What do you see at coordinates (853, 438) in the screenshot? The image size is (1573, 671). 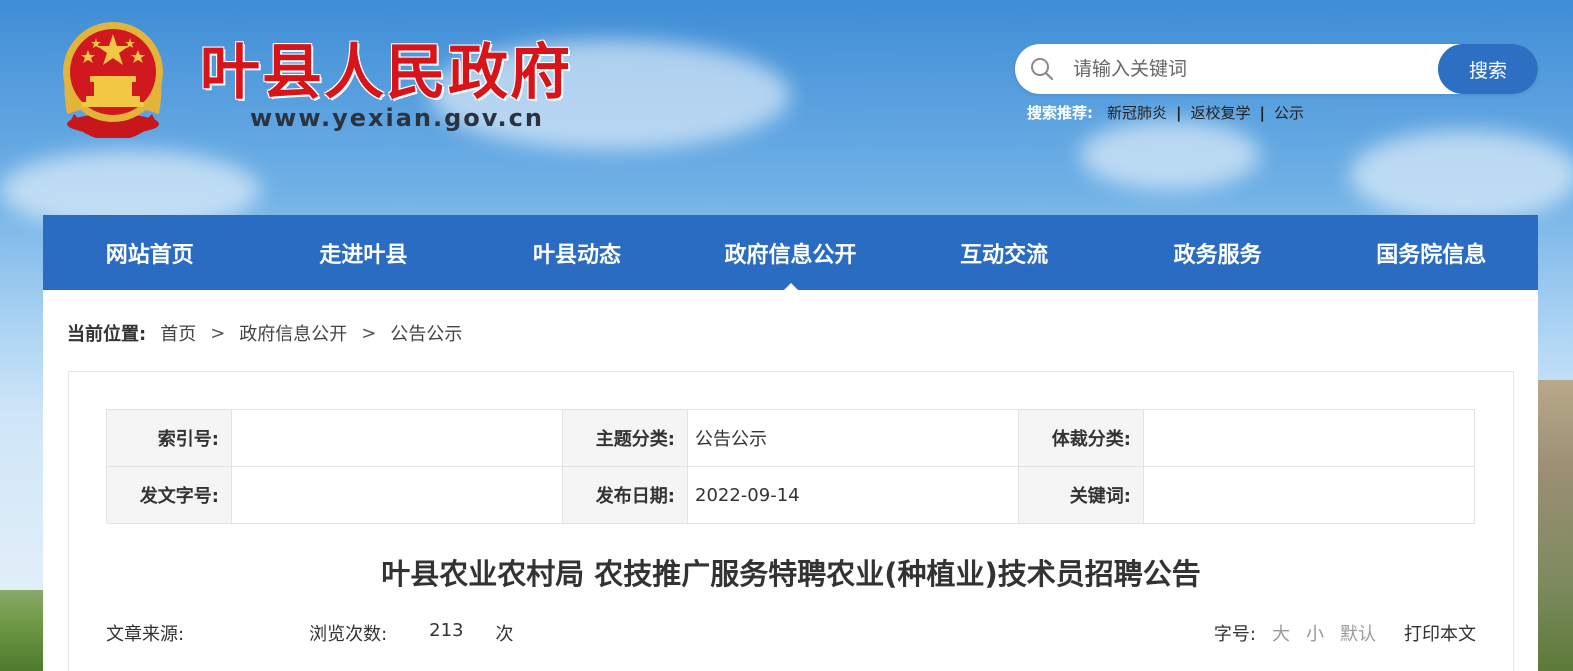 I see `topic-value: 公告公示` at bounding box center [853, 438].